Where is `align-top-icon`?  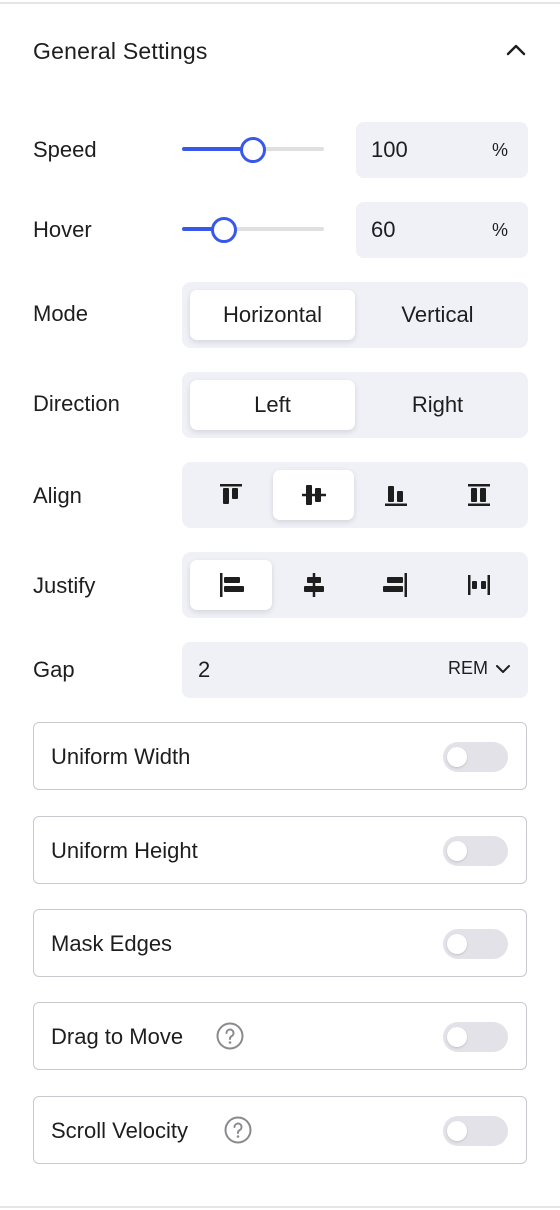 align-top-icon is located at coordinates (231, 495).